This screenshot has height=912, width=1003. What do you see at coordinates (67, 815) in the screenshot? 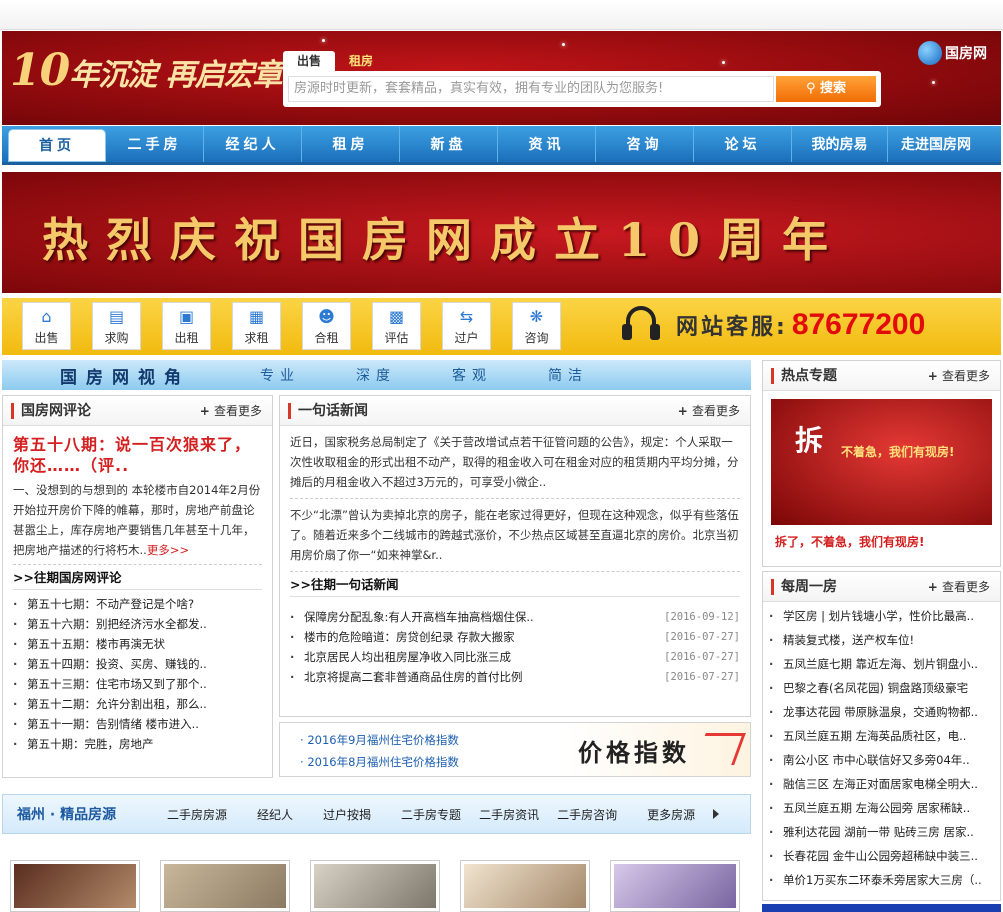
I see `fuzhou-title: 福州 · 精品房源` at bounding box center [67, 815].